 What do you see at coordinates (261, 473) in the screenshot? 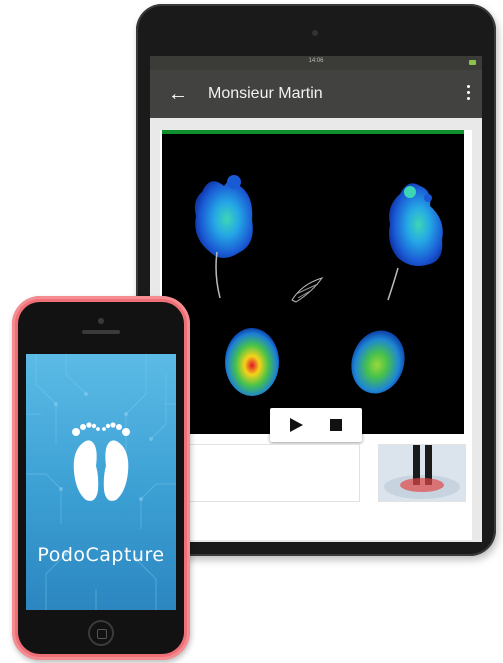
I see `note-card: te` at bounding box center [261, 473].